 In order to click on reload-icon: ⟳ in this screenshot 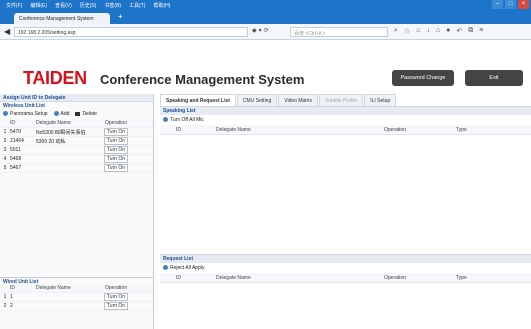, I will do `click(266, 30)`.